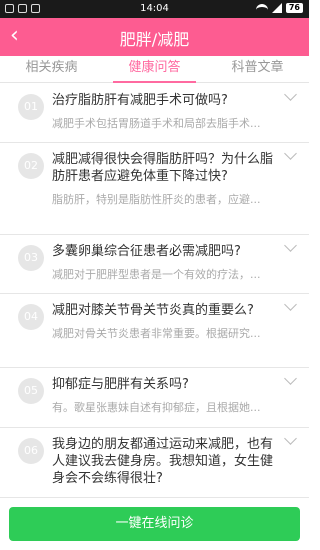  I want to click on tab-health-qa: 健康问答, so click(154, 69).